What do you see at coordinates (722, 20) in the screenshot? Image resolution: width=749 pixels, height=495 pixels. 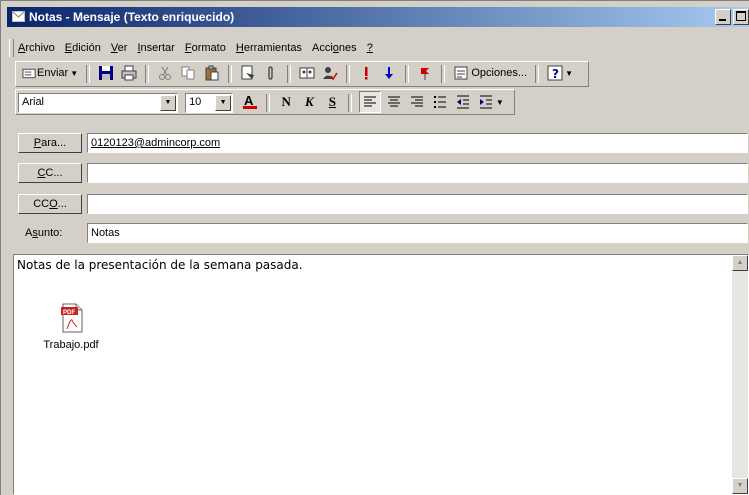 I see `minimize-icon` at bounding box center [722, 20].